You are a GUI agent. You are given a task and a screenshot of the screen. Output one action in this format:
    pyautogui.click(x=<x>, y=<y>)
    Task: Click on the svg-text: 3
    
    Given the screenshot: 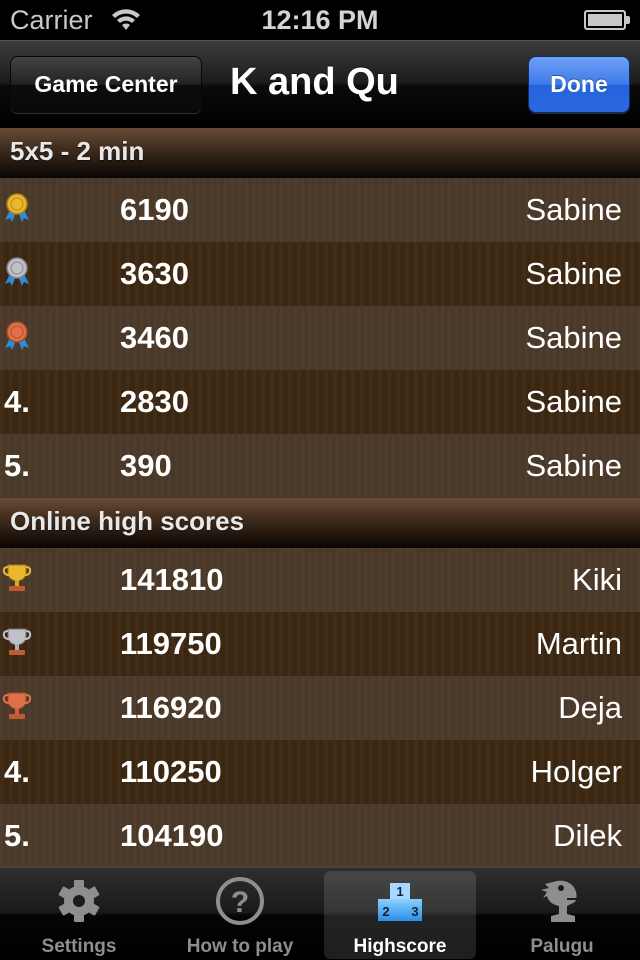 What is the action you would take?
    pyautogui.click(x=414, y=911)
    